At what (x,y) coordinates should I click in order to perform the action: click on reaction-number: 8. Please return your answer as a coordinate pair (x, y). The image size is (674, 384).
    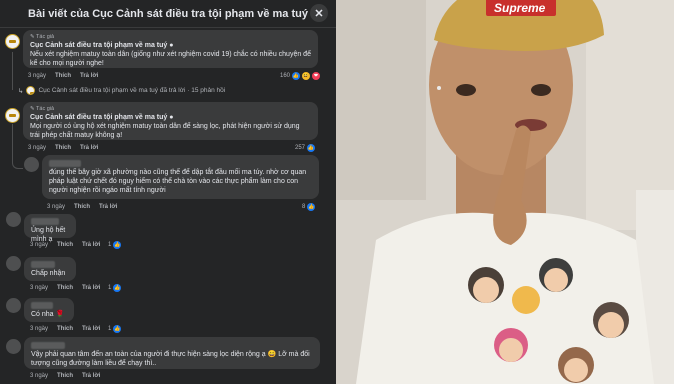
    Looking at the image, I should click on (304, 207).